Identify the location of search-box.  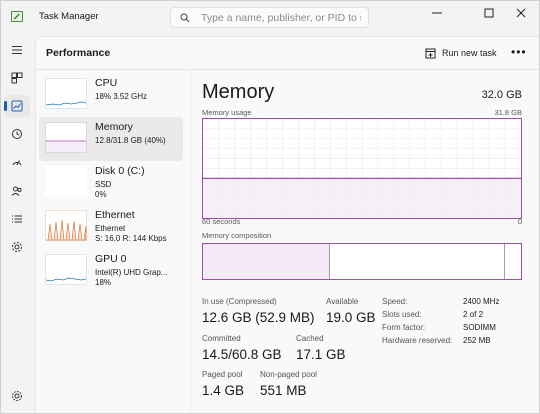
(269, 17).